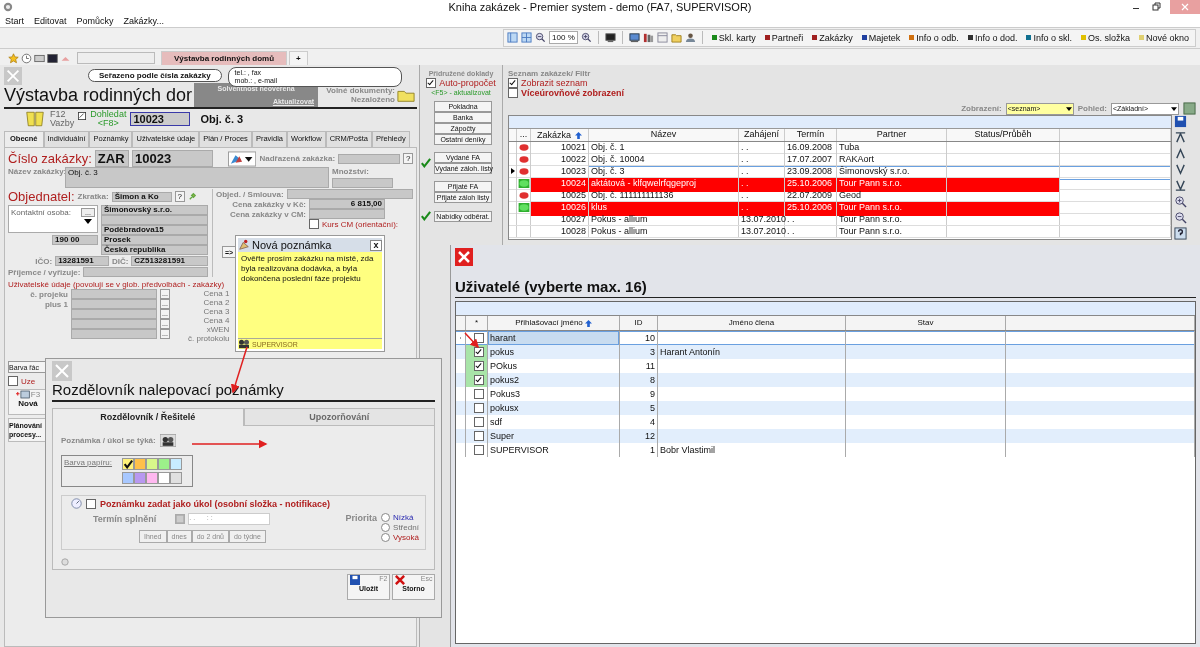 This screenshot has height=647, width=1200. Describe the element at coordinates (825, 436) in the screenshot. I see `table-row: Super 12` at that location.